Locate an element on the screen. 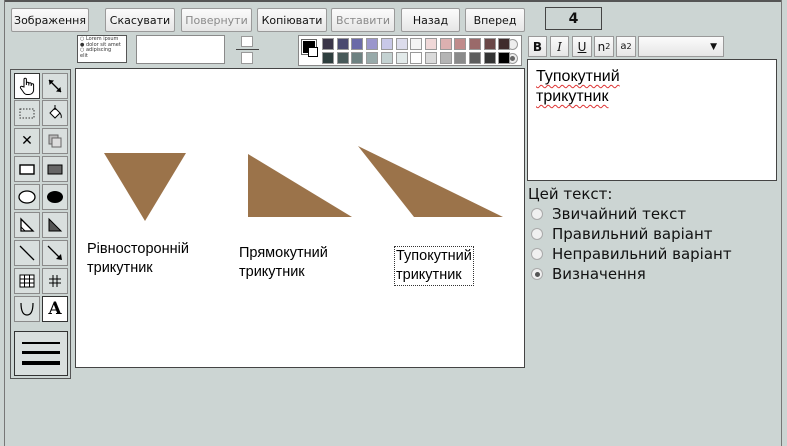  paste-button: Вставити is located at coordinates (363, 20).